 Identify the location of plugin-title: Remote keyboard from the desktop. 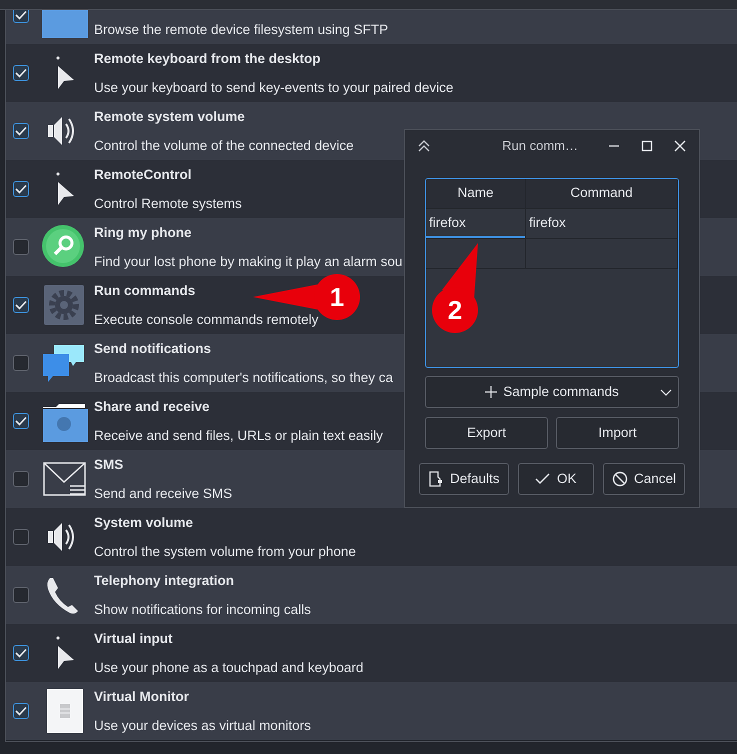
(208, 59).